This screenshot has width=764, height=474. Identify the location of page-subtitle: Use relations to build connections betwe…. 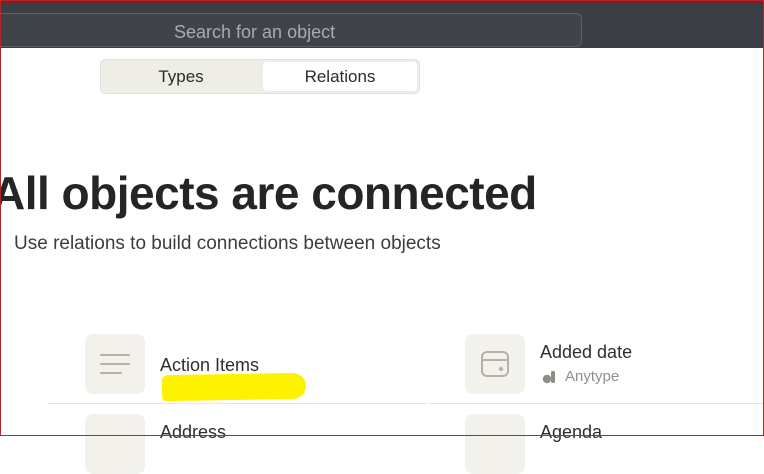
(227, 243).